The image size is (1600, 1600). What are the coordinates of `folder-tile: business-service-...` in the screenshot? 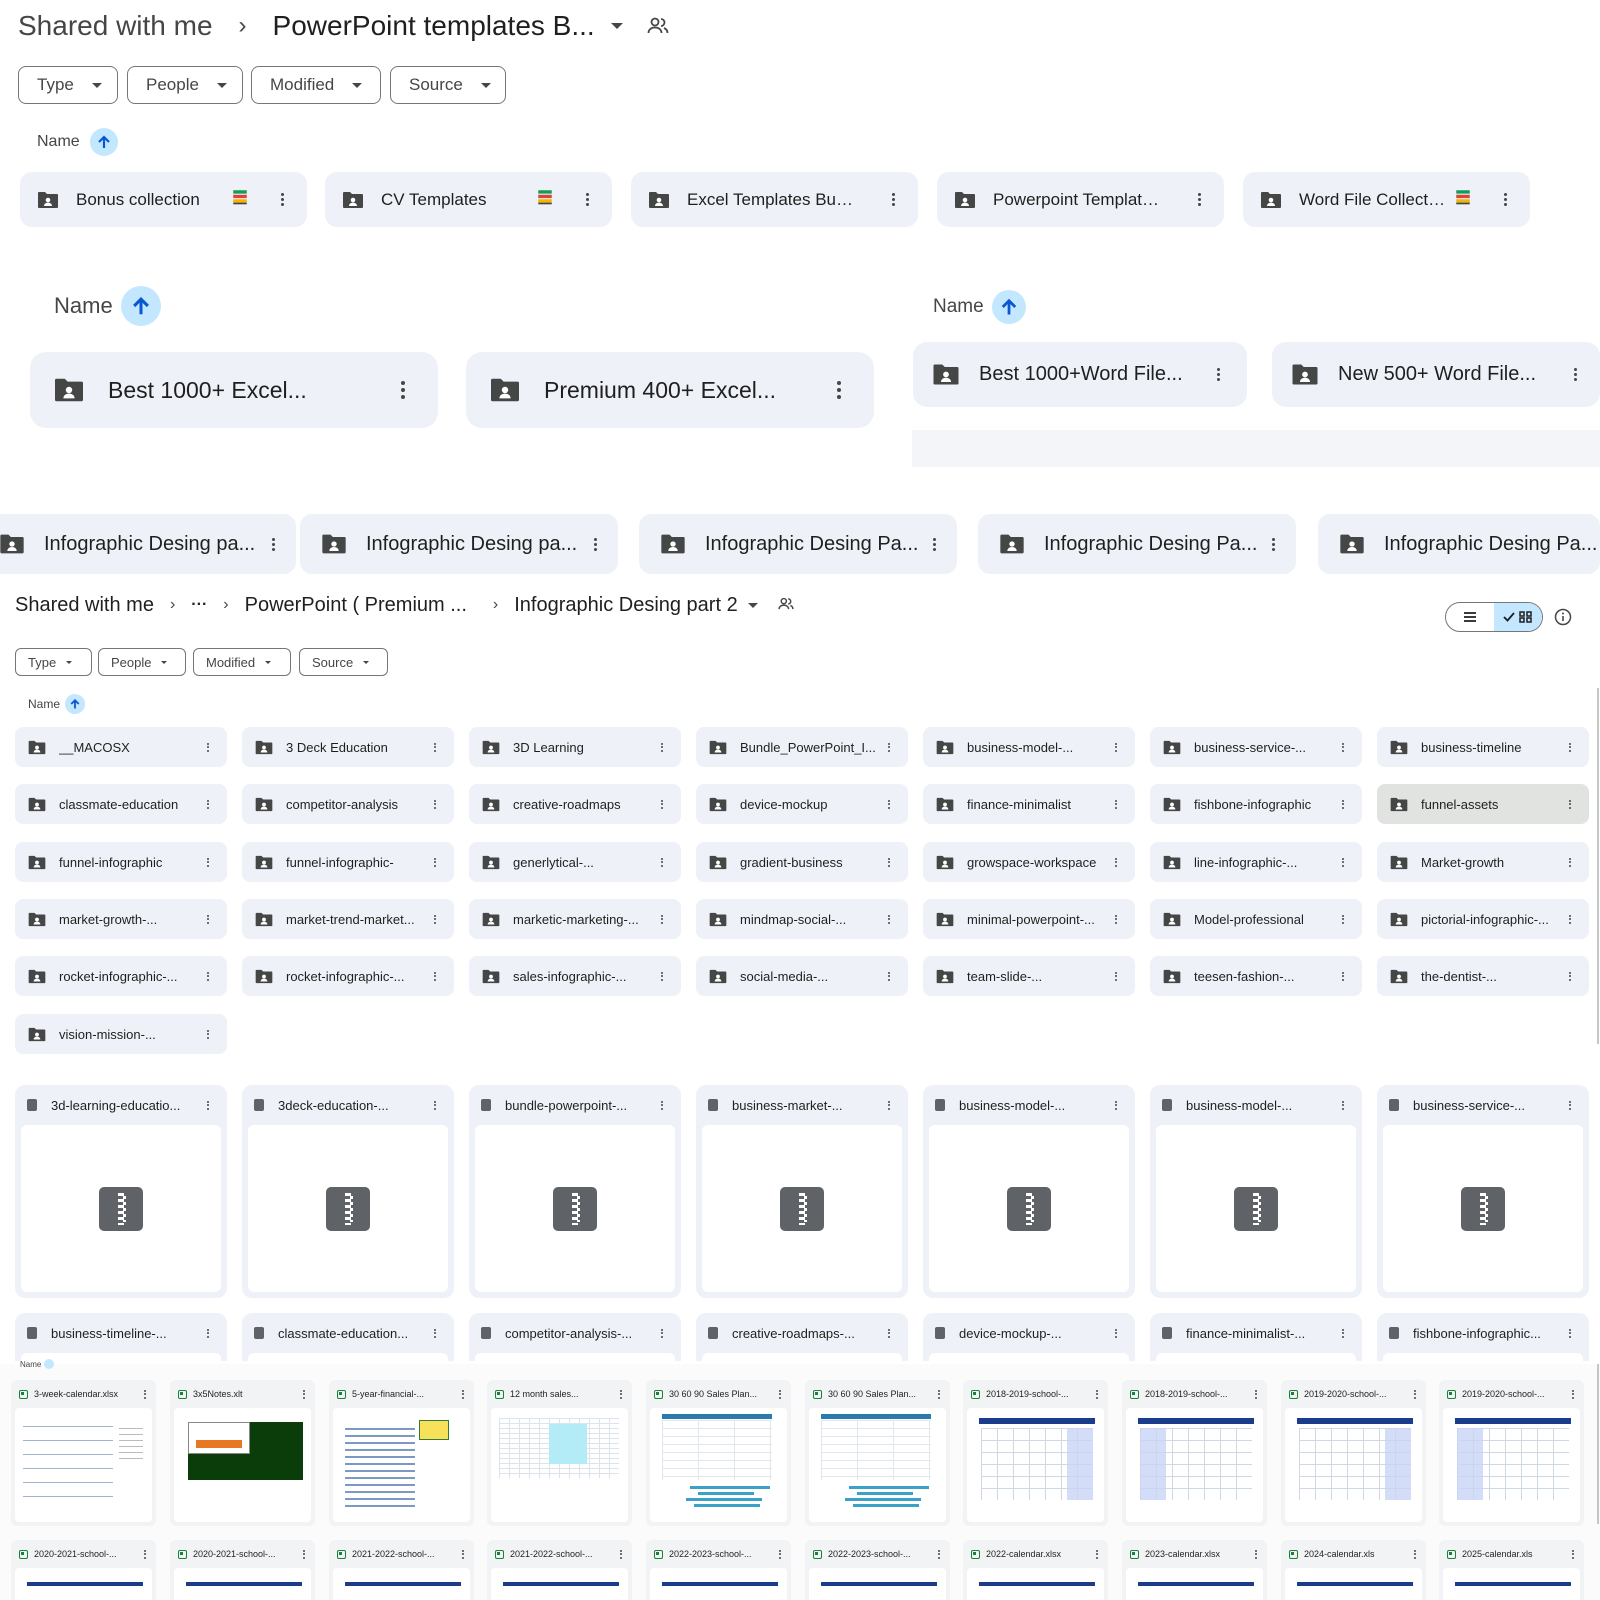 It's located at (1256, 747).